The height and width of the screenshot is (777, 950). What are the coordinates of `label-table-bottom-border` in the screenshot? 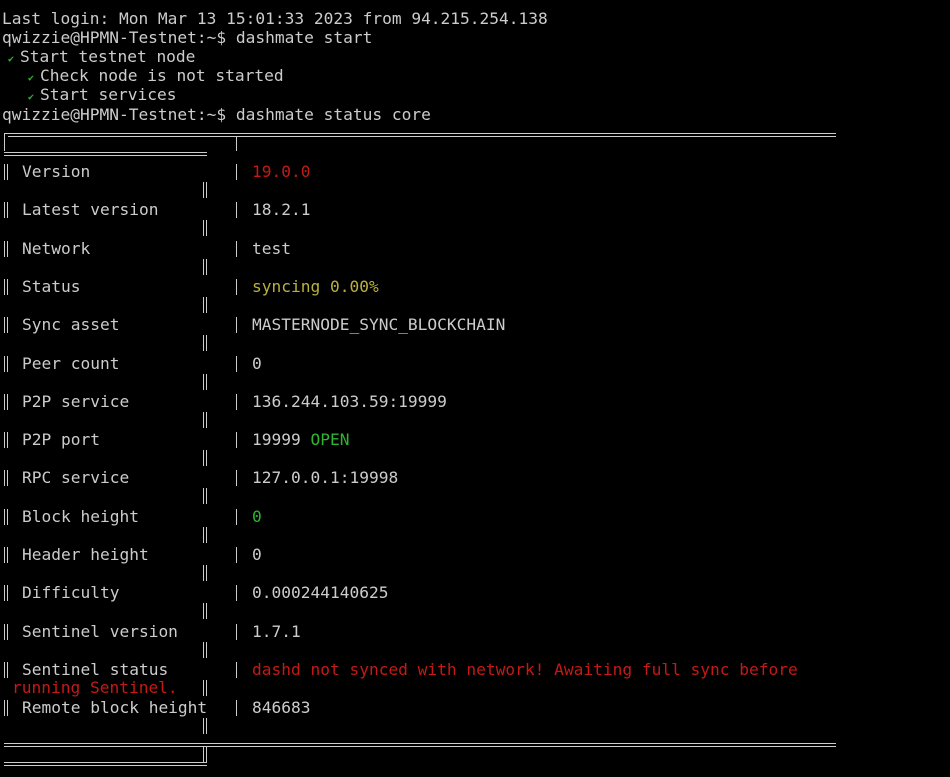 It's located at (105, 764).